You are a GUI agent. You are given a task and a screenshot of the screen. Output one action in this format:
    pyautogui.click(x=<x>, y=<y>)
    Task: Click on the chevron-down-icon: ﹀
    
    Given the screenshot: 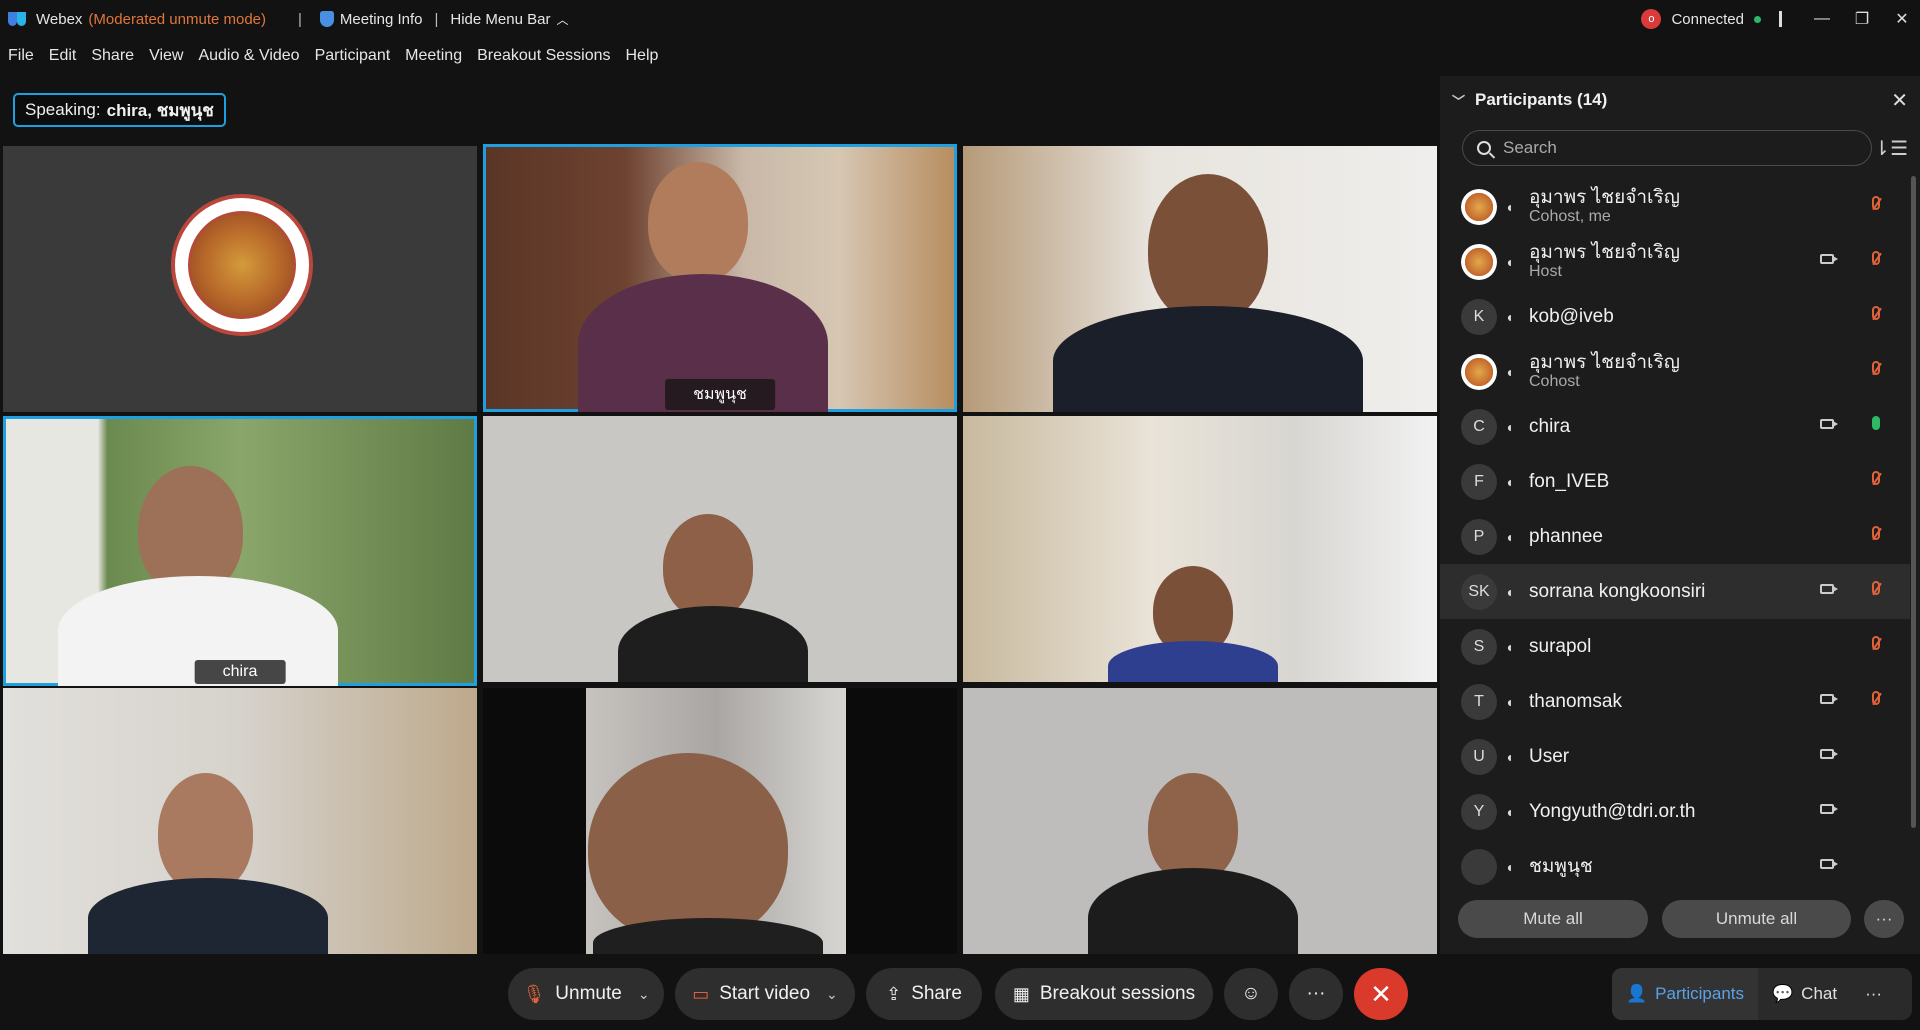 What is the action you would take?
    pyautogui.click(x=1458, y=100)
    